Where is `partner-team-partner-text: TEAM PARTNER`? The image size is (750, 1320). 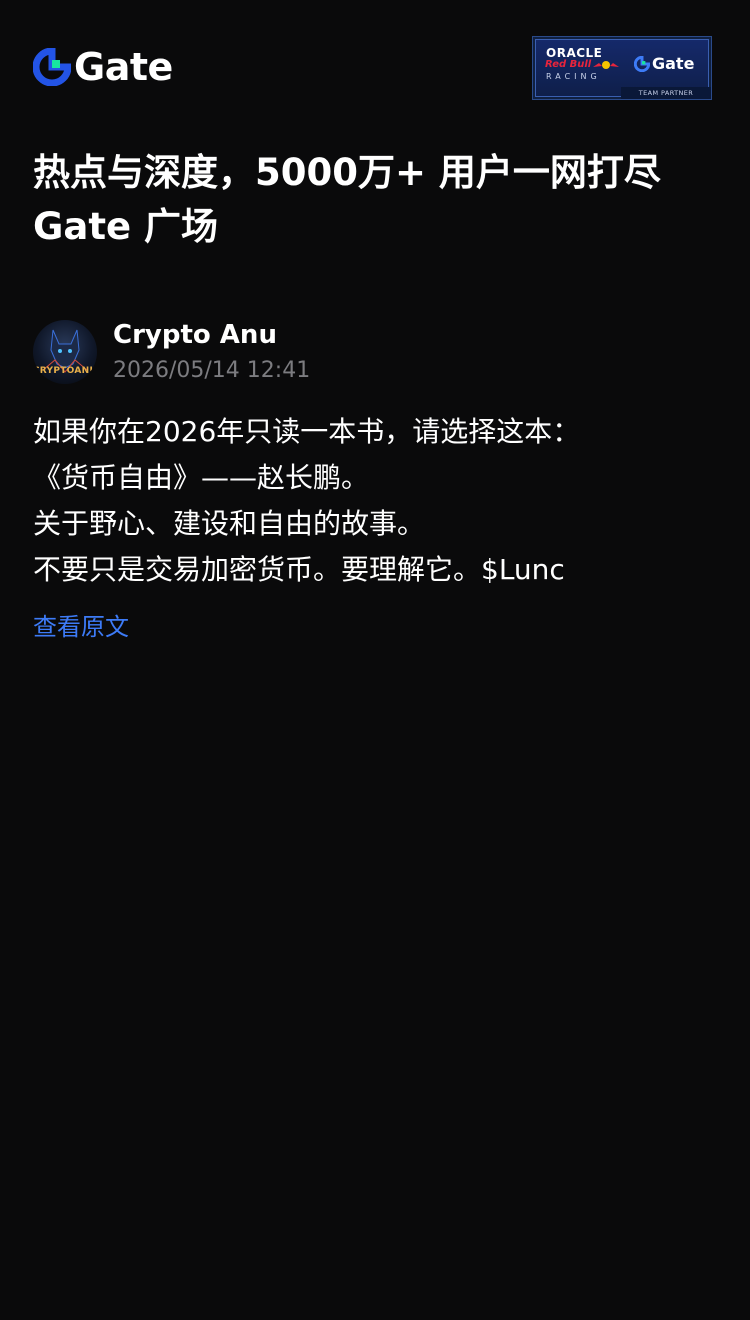
partner-team-partner-text: TEAM PARTNER is located at coordinates (666, 93).